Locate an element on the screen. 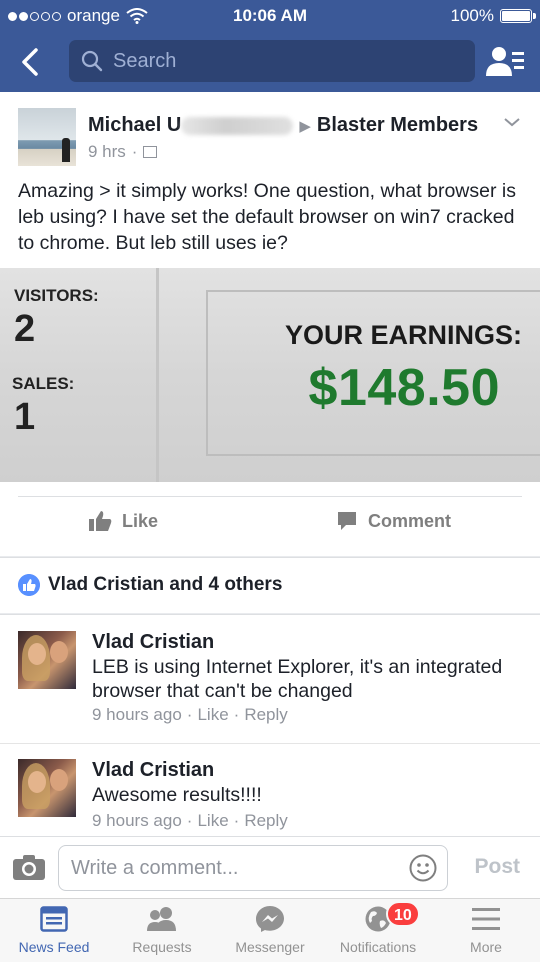 The image size is (540, 962). search-bar is located at coordinates (272, 61).